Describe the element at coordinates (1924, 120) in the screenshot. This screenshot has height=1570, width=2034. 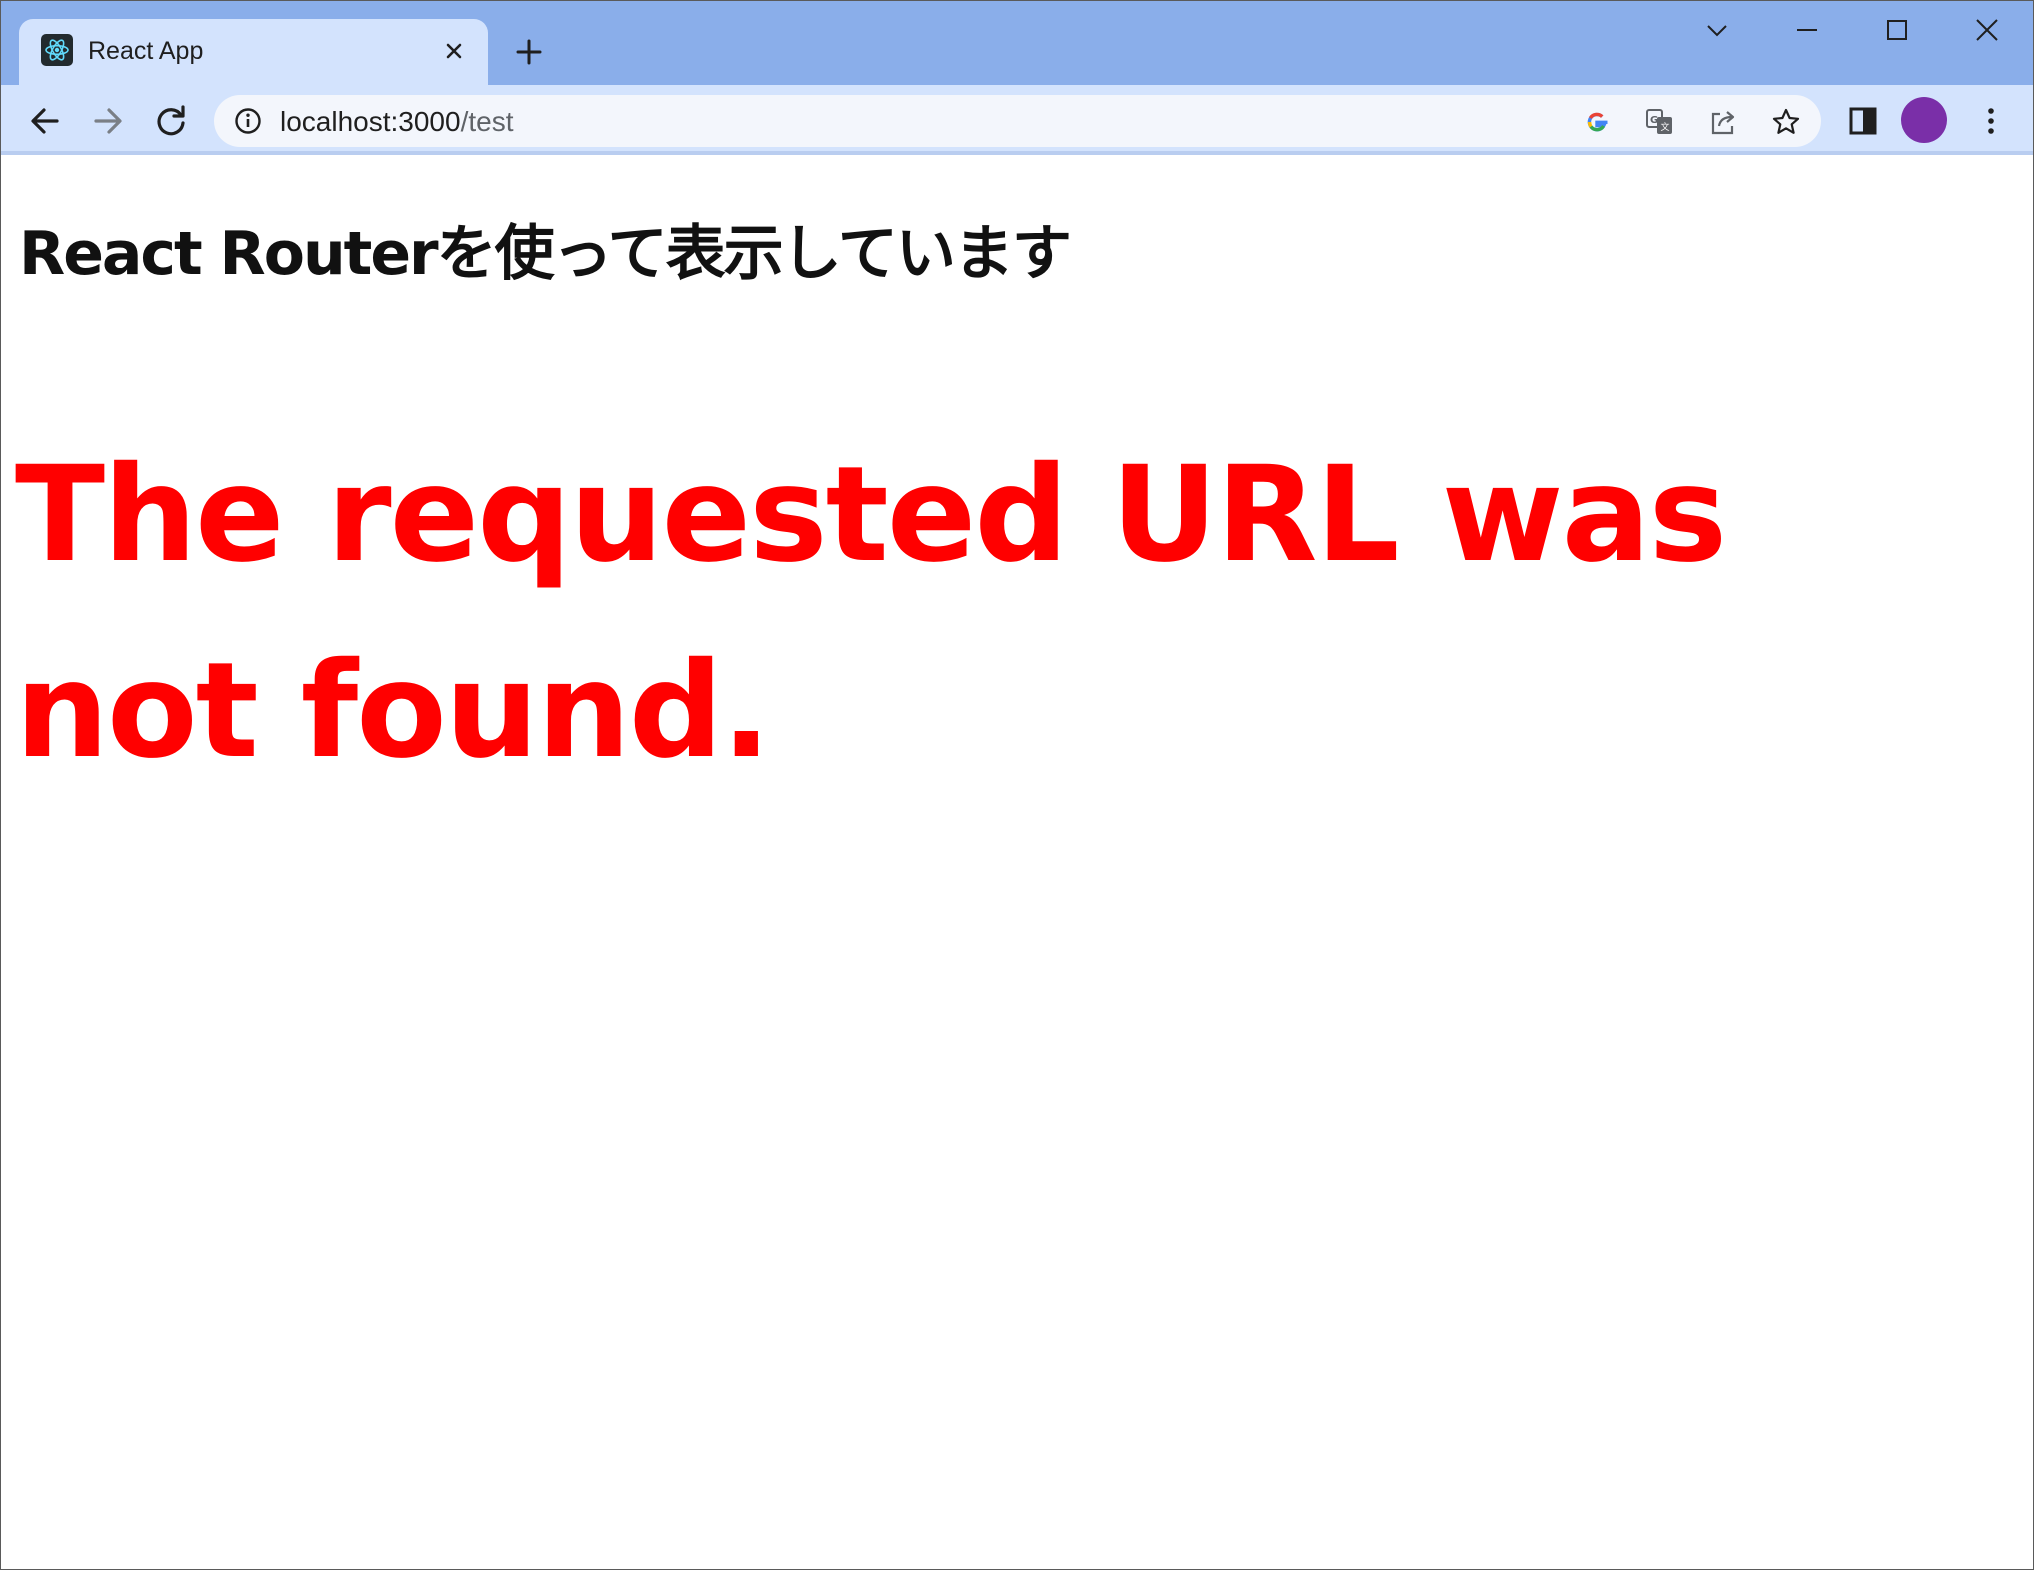
I see `profile-avatar` at that location.